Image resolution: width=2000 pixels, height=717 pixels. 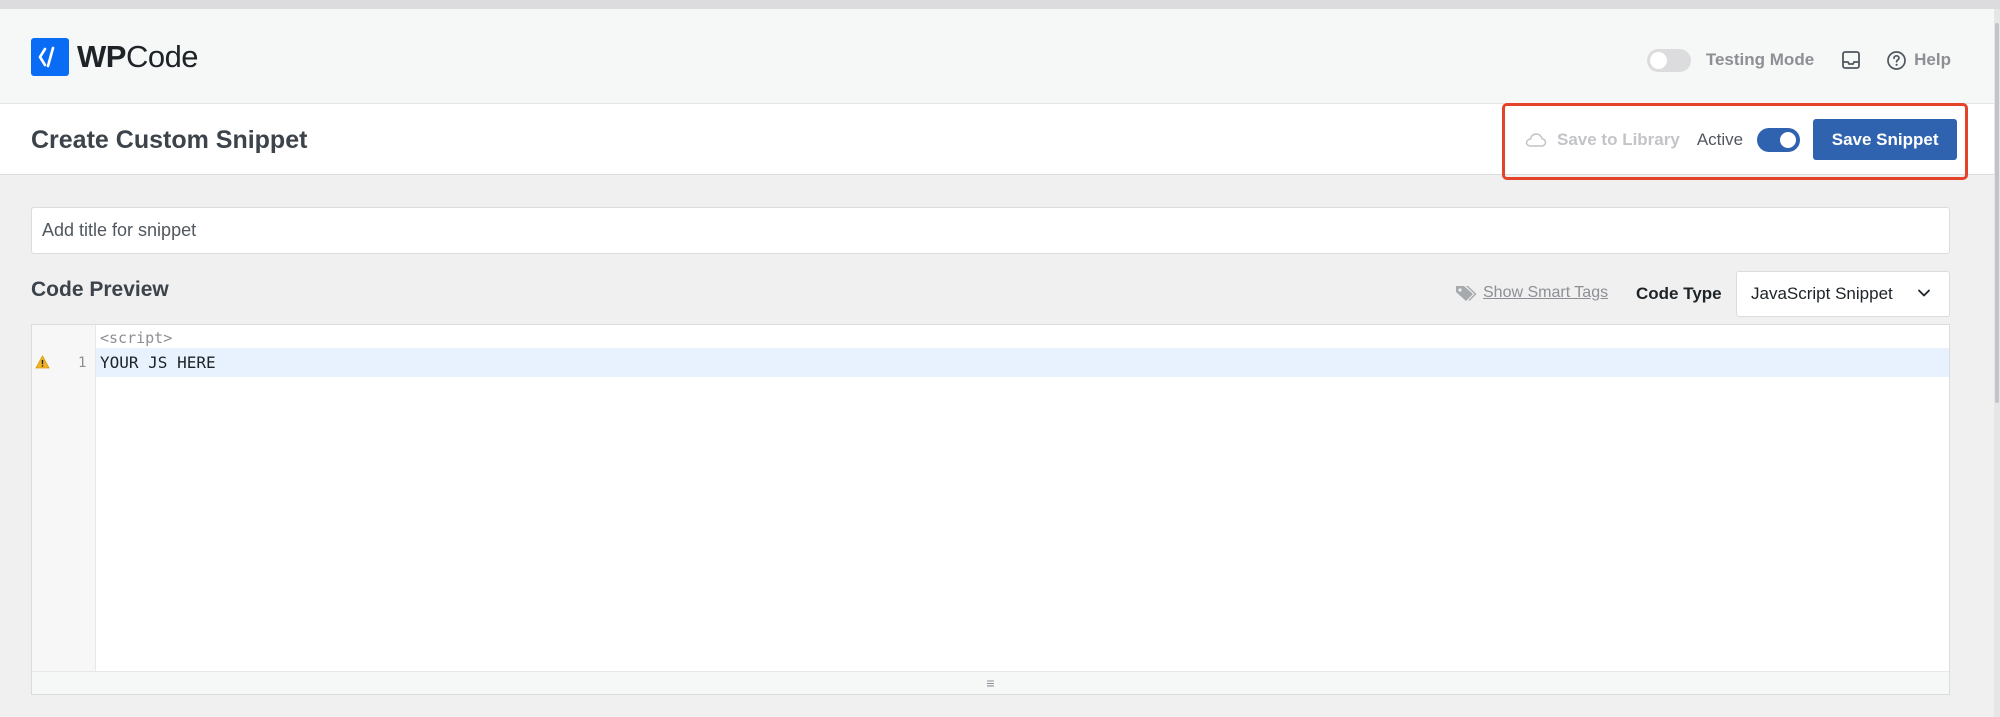 What do you see at coordinates (1997, 213) in the screenshot?
I see `scrollbar-thumb` at bounding box center [1997, 213].